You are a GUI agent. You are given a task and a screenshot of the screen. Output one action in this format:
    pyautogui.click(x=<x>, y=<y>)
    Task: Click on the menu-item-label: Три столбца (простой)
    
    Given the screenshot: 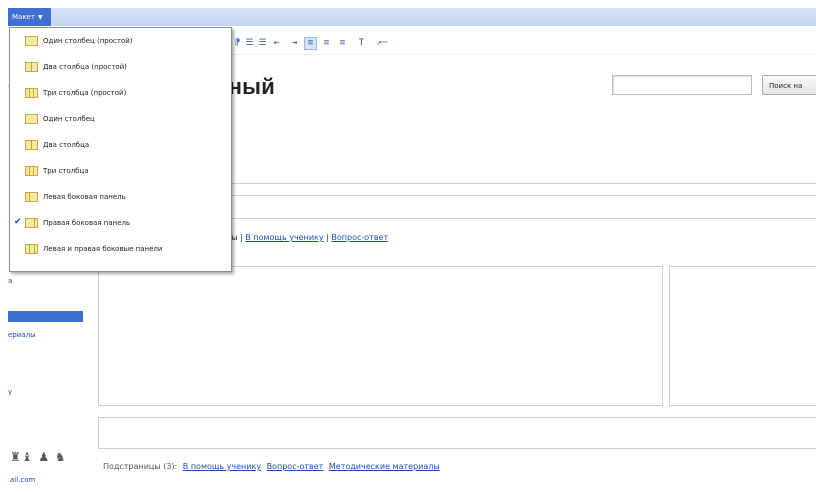 What is the action you would take?
    pyautogui.click(x=85, y=93)
    